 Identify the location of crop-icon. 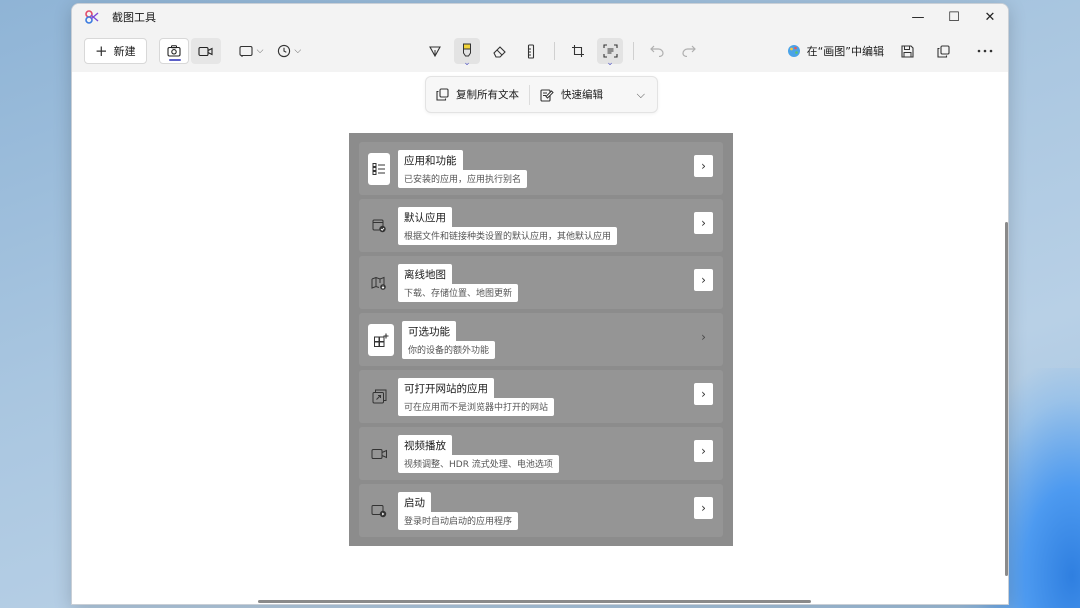
(578, 51).